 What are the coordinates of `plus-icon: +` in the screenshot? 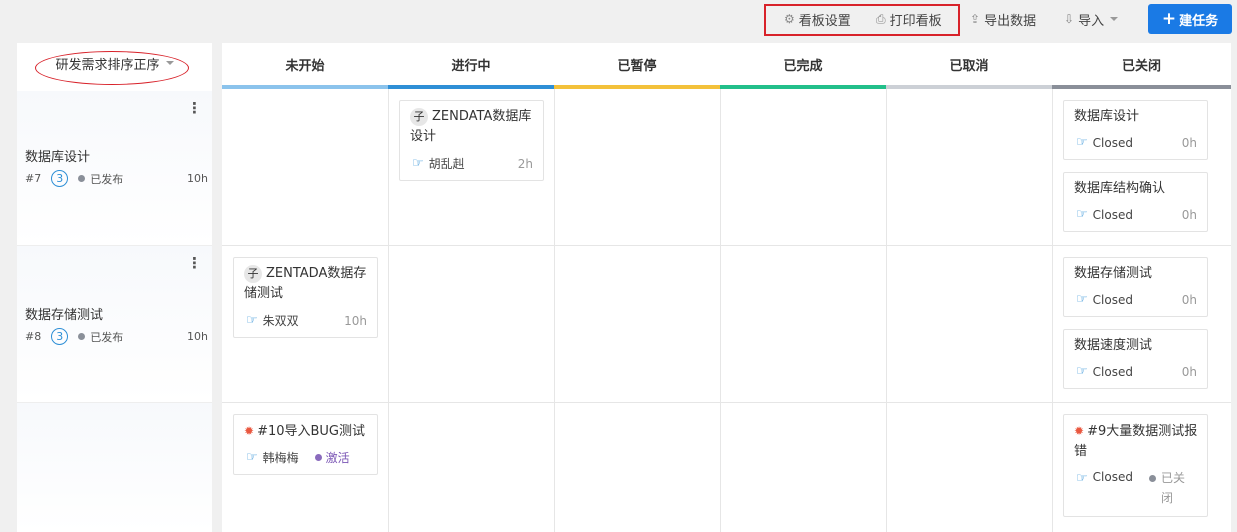 It's located at (1169, 19).